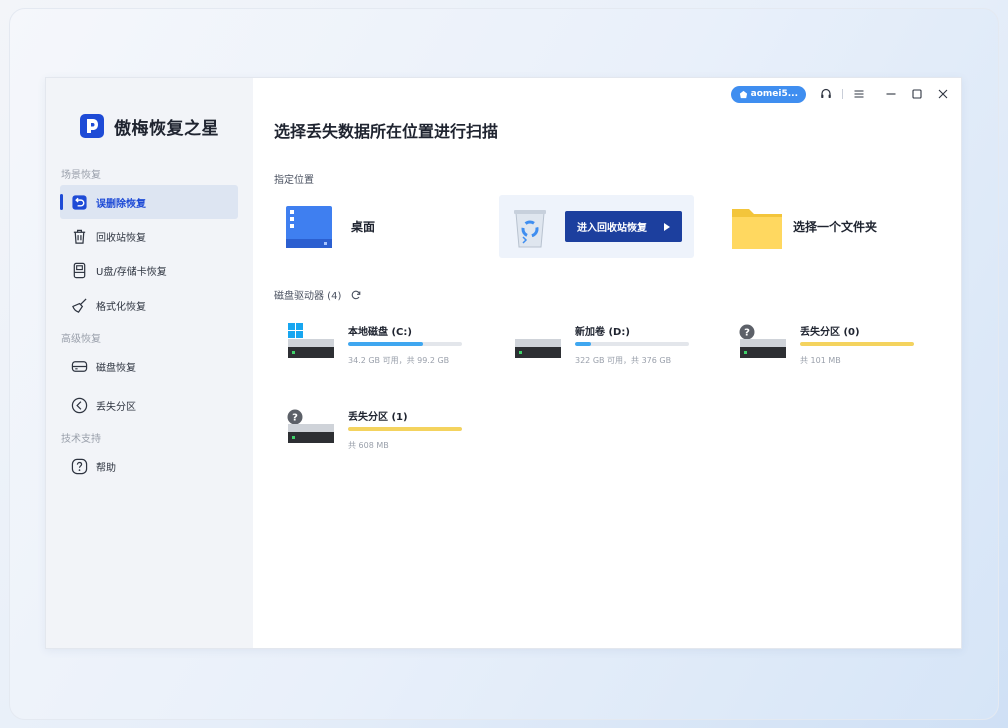 Image resolution: width=1008 pixels, height=728 pixels. I want to click on disk-icon, so click(79, 366).